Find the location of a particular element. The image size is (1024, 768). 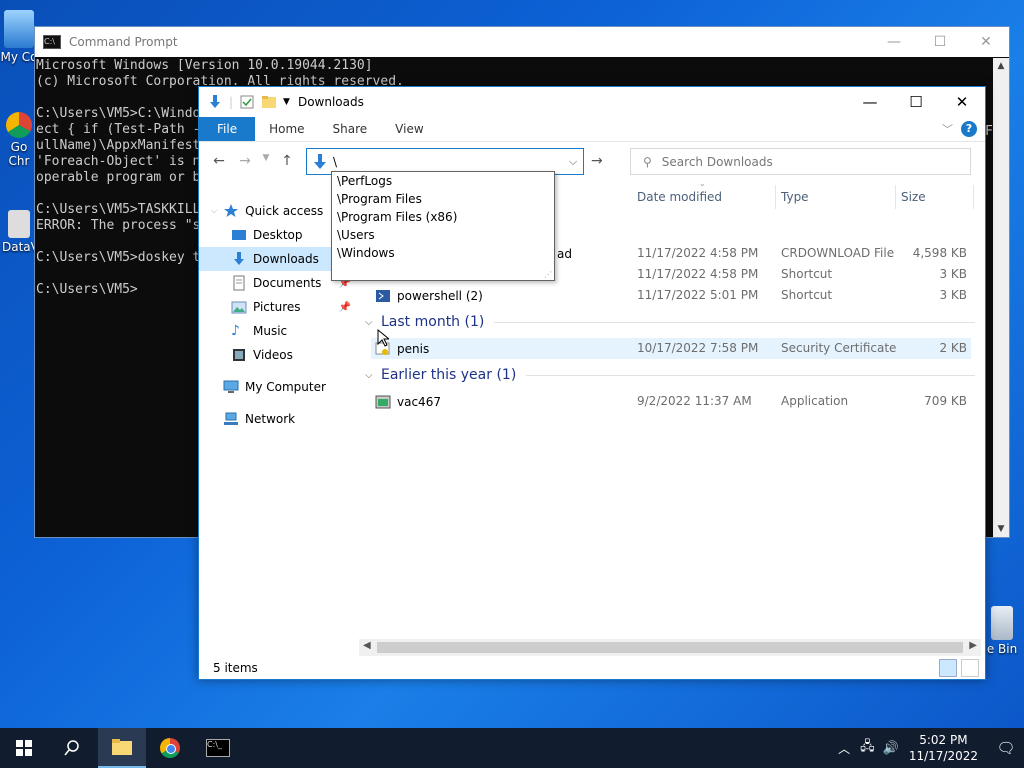

network-icon: 🖧 is located at coordinates (867, 748).